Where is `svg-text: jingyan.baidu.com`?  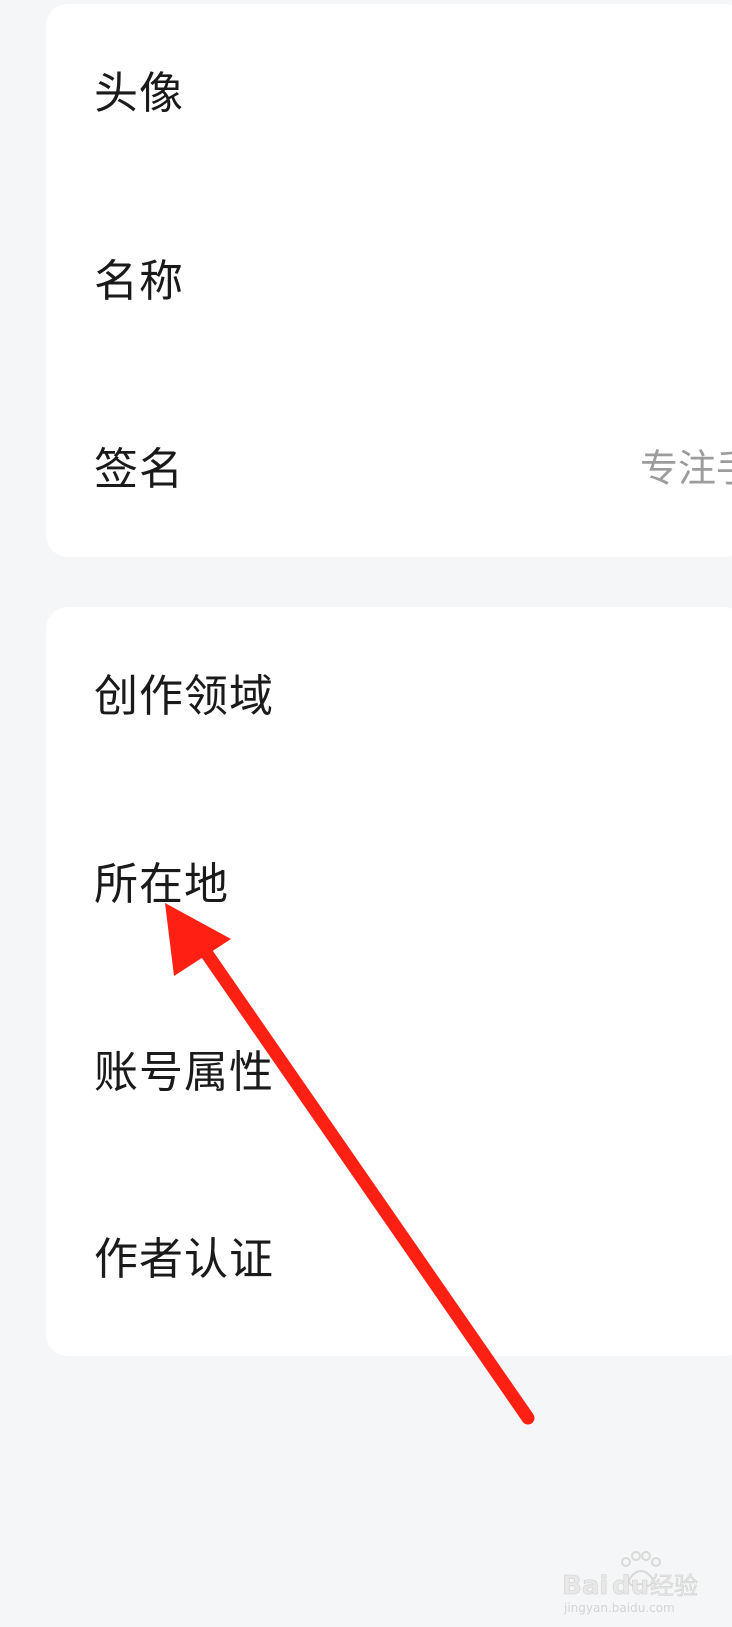
svg-text: jingyan.baidu.com is located at coordinates (619, 1608).